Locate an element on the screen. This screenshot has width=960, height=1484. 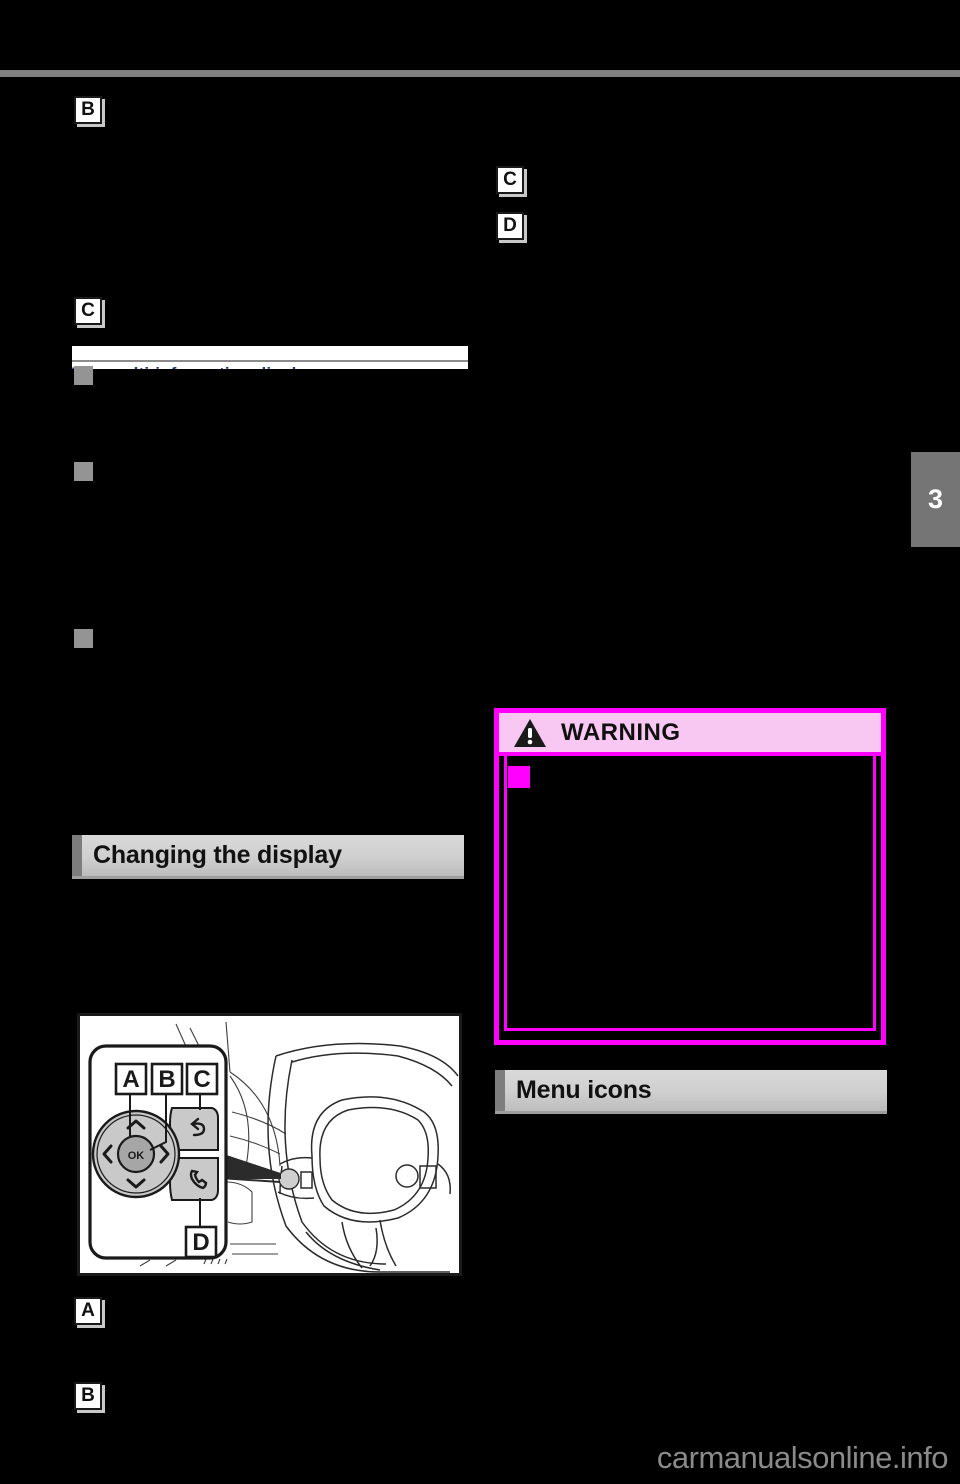
subheading-divider-rule is located at coordinates (270, 361).